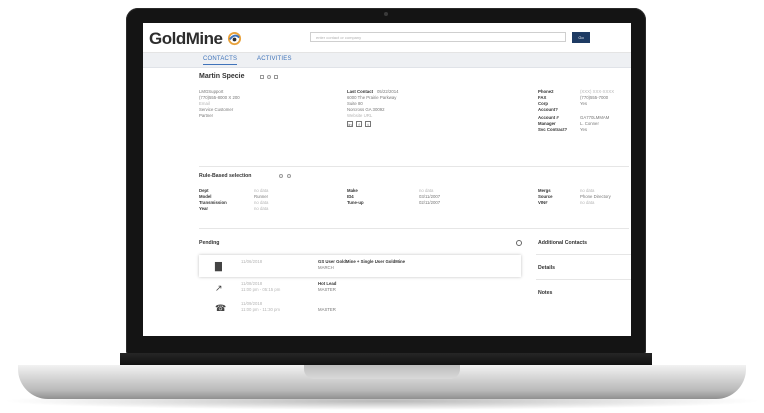 This screenshot has height=413, width=764. I want to click on pending-item-sub: MARCH, so click(326, 267).